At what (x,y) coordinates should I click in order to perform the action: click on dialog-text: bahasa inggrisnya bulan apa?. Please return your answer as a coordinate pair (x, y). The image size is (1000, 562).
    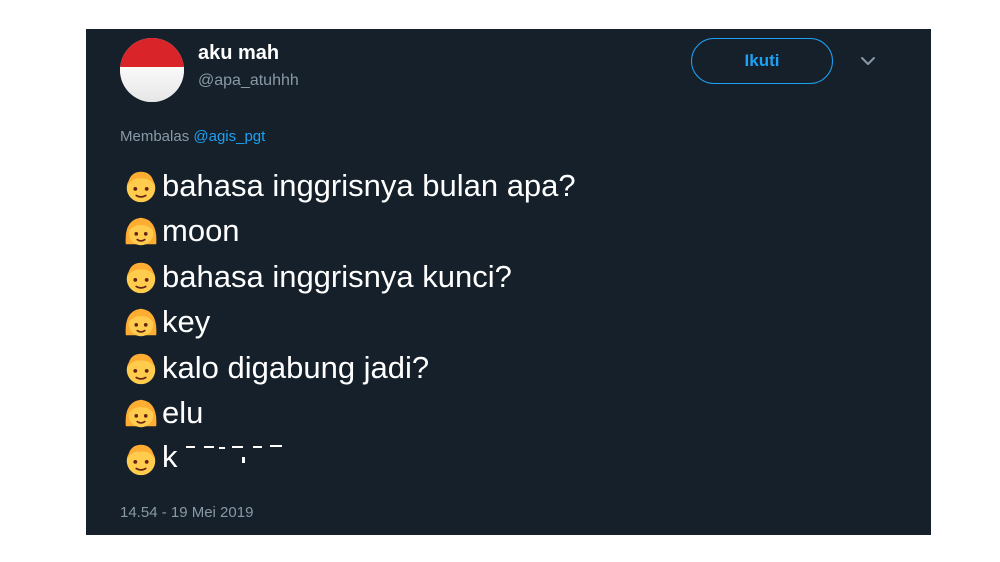
    Looking at the image, I should click on (369, 185).